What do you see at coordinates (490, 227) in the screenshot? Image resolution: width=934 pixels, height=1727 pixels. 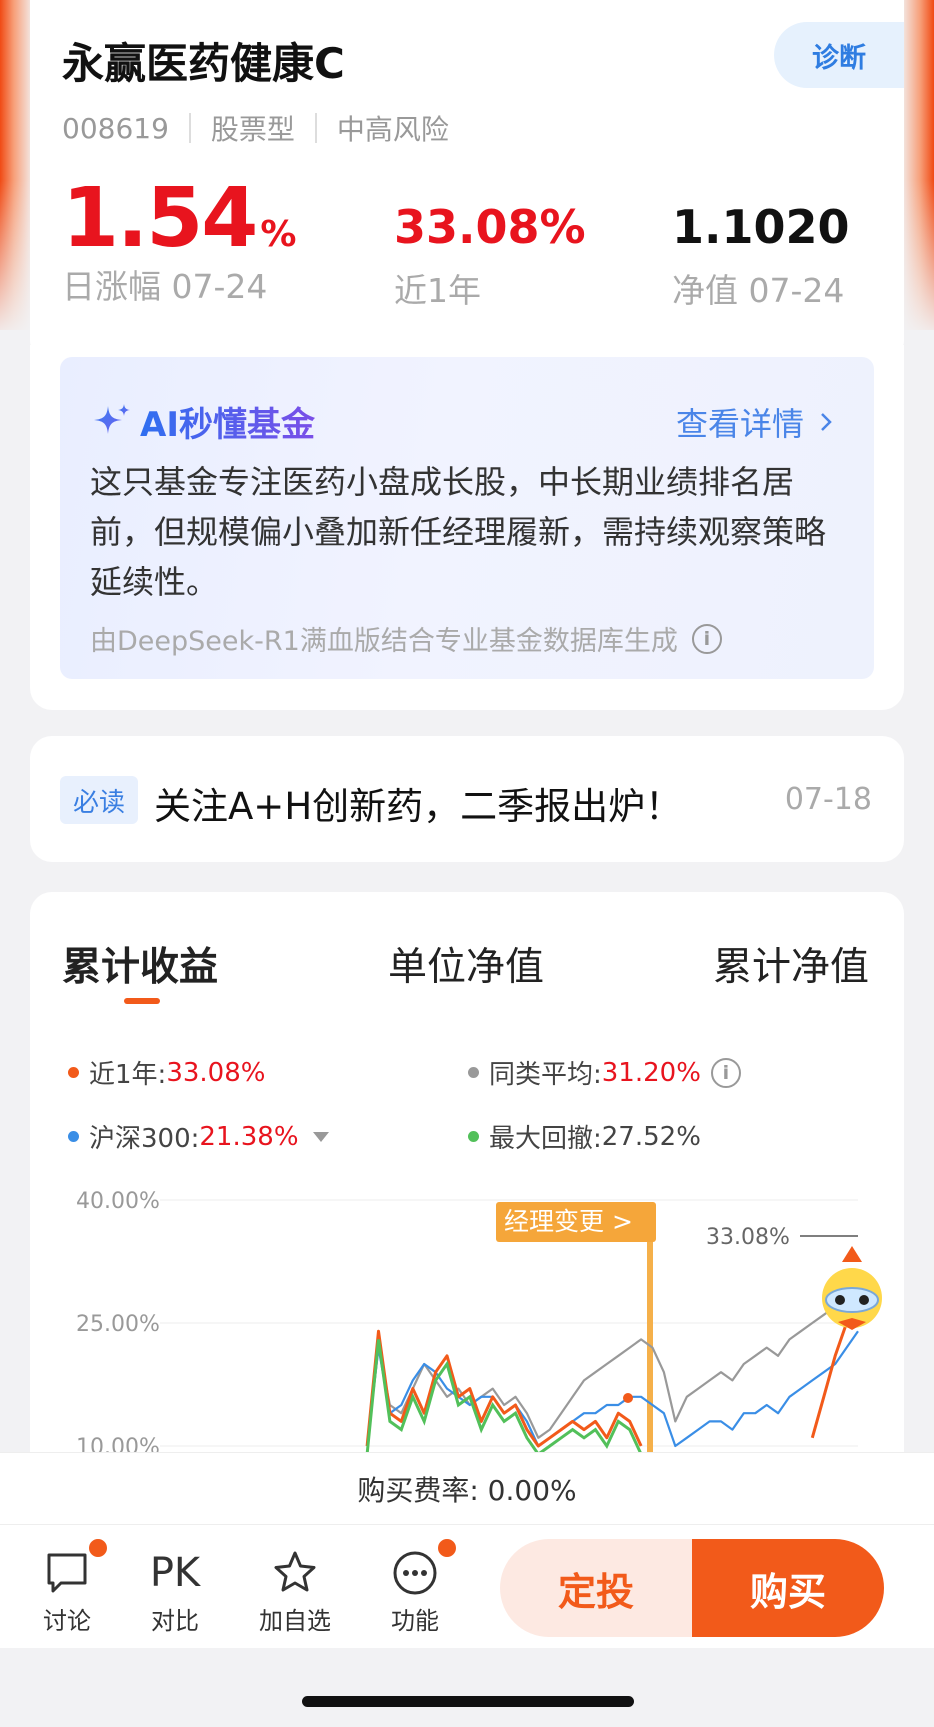 I see `year-return-value: 33.08%` at bounding box center [490, 227].